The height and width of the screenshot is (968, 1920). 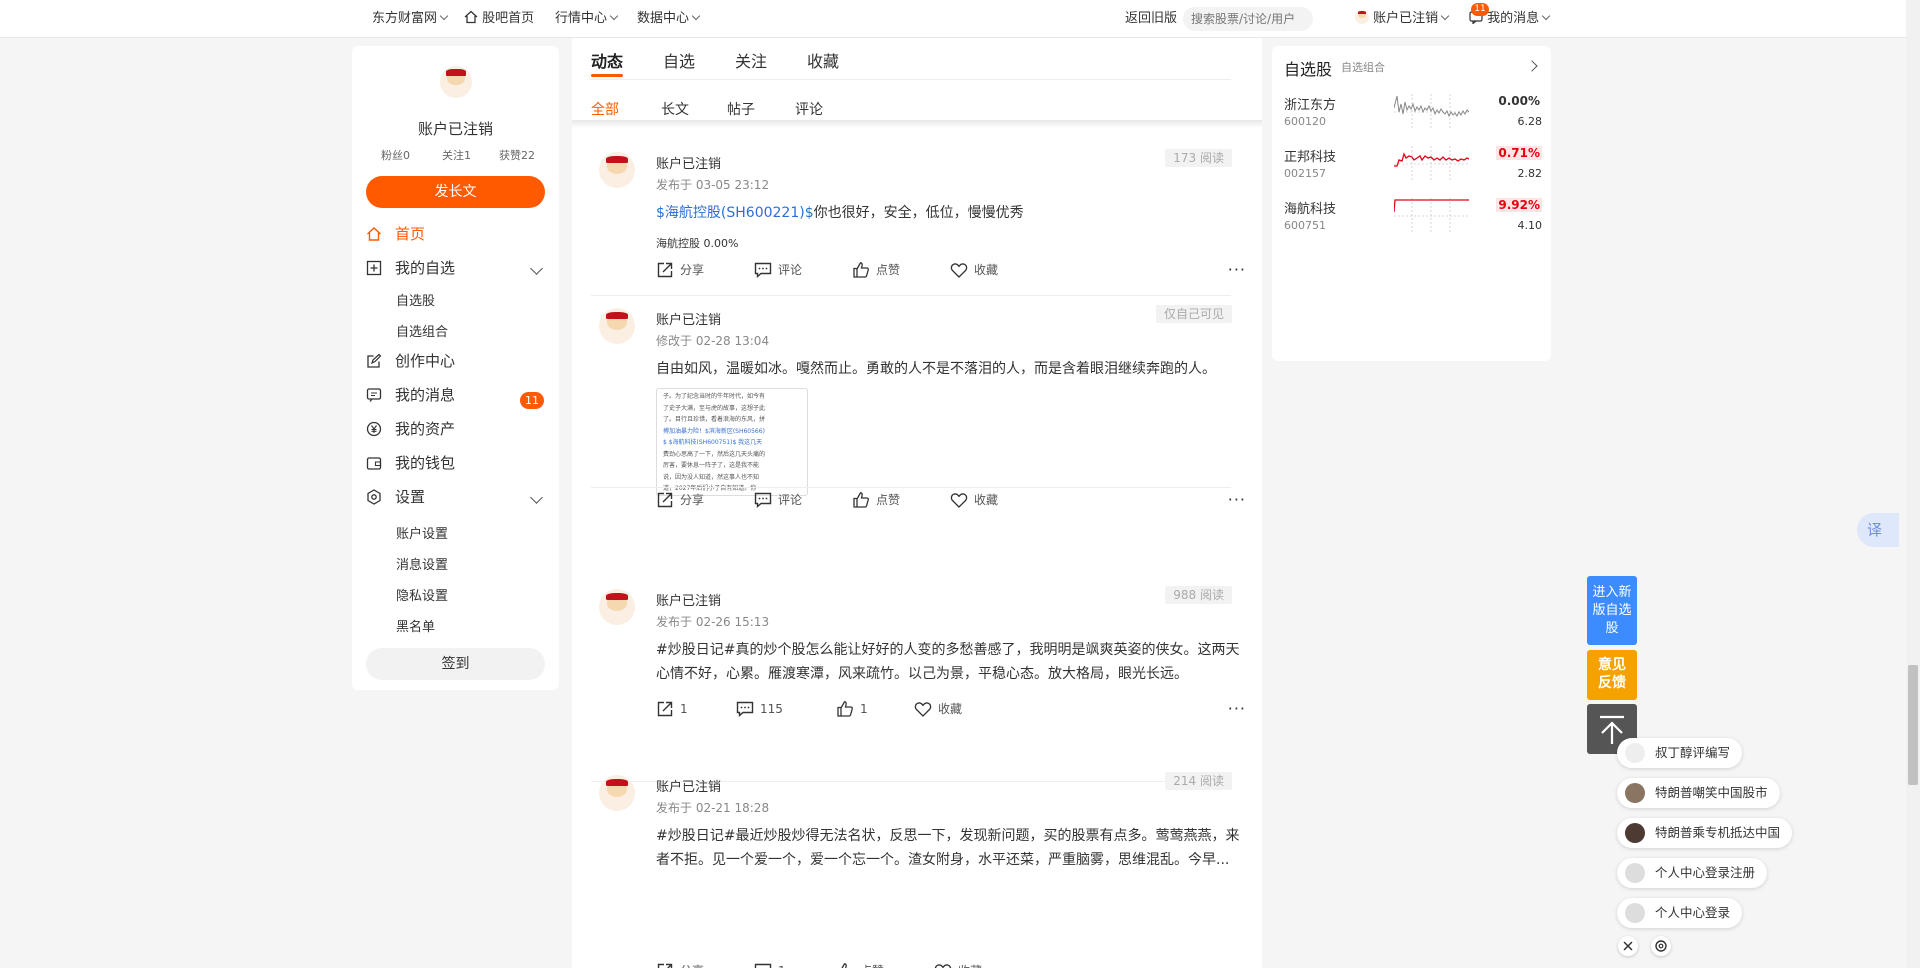 I want to click on tab-following: 关注, so click(x=751, y=60).